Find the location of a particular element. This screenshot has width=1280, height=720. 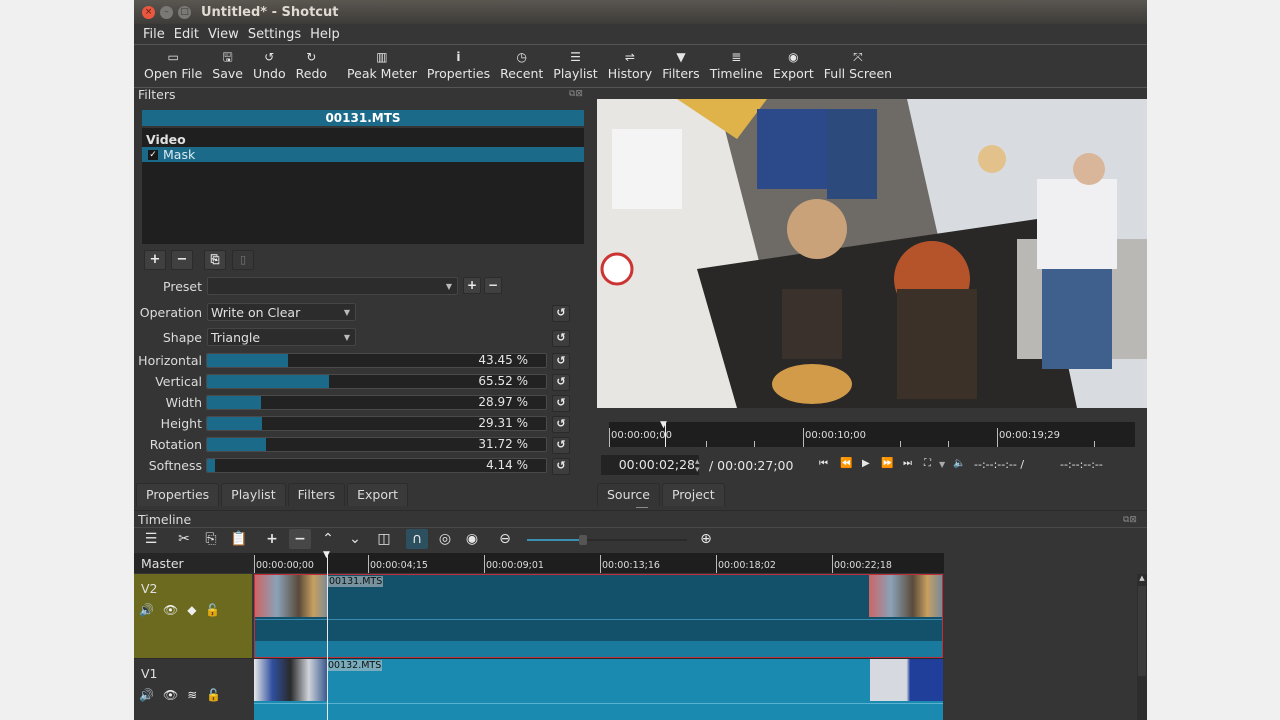

close-window-button: × is located at coordinates (148, 12).